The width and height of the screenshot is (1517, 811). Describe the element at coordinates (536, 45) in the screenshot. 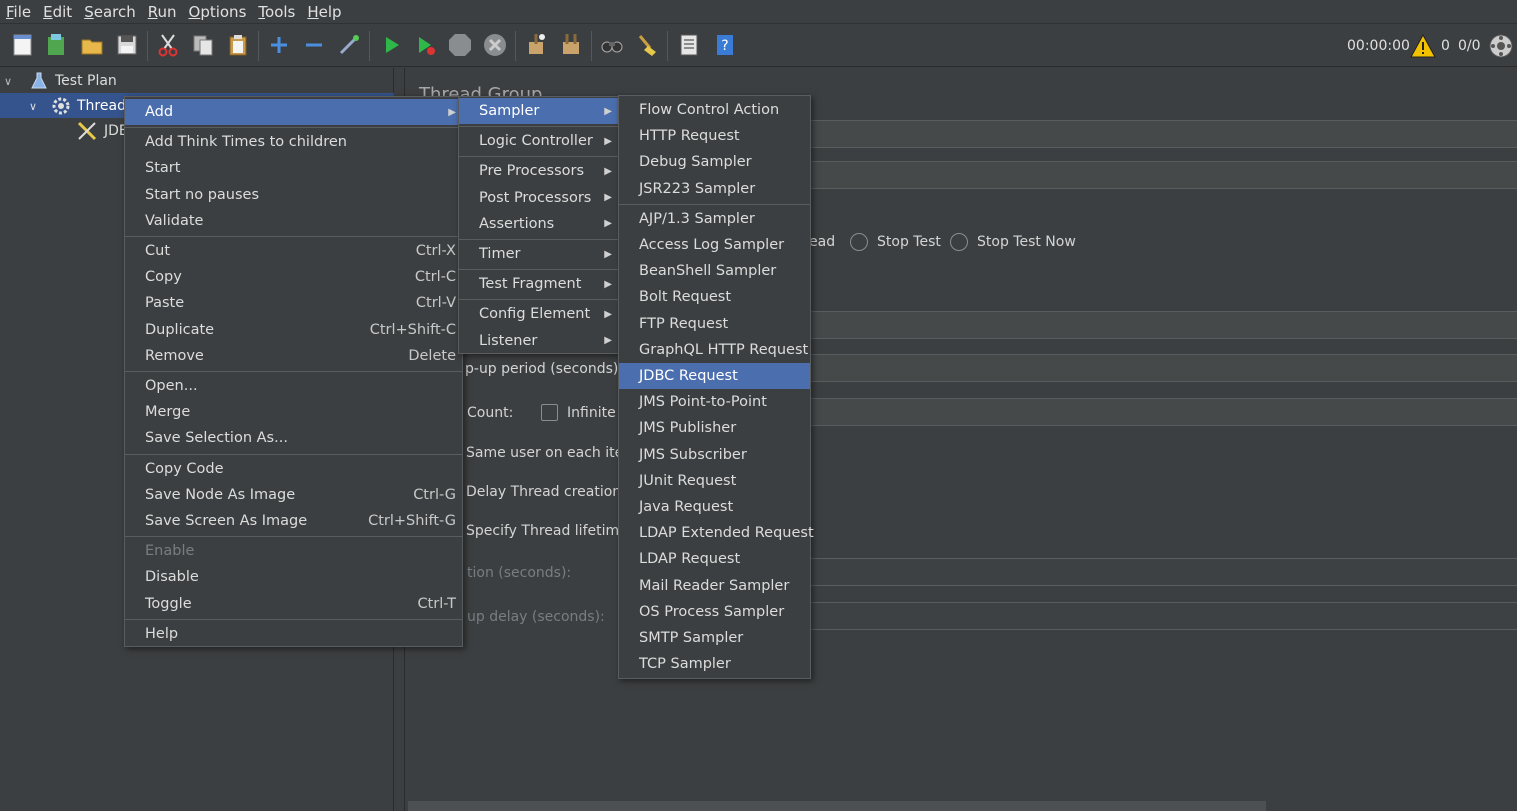

I see `clear-icon` at that location.